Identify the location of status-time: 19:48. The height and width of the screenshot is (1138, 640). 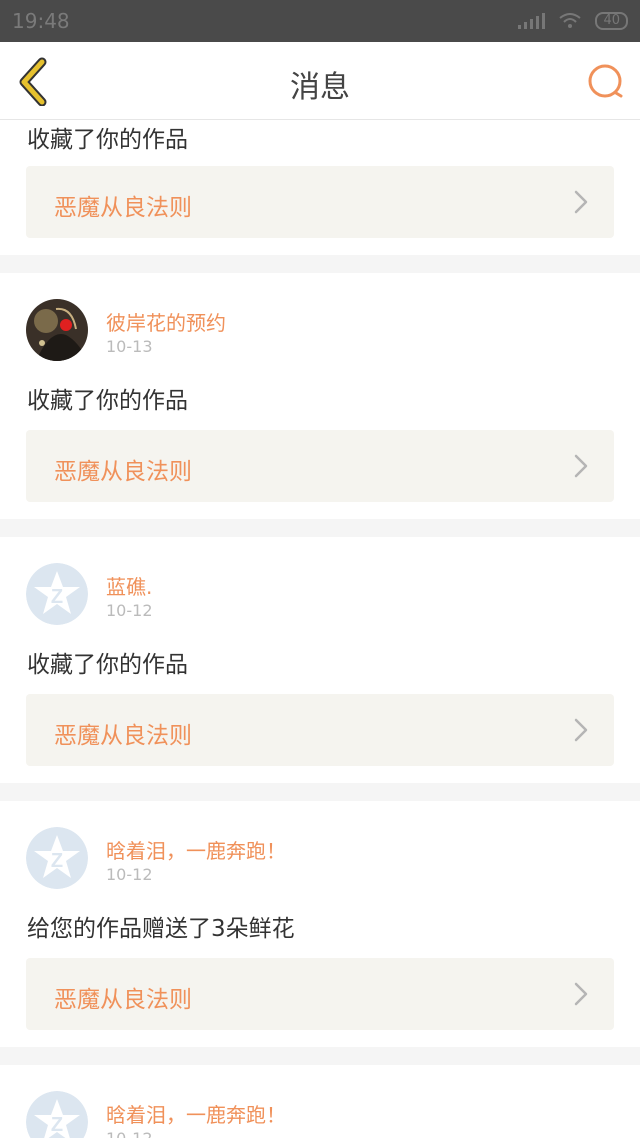
(41, 21).